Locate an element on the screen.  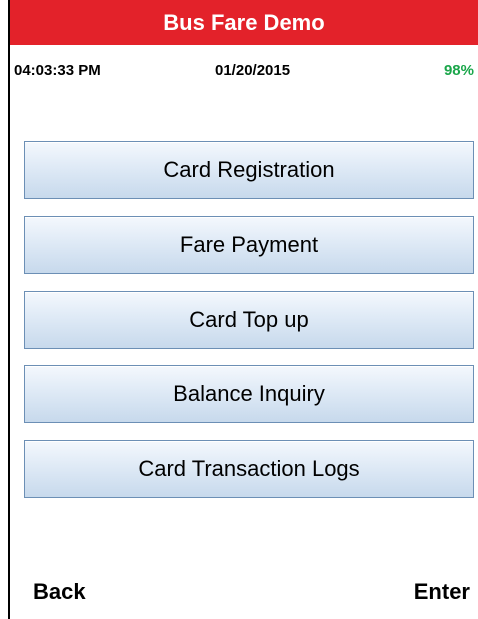
status-time: 04:03:33 PM is located at coordinates (57, 70).